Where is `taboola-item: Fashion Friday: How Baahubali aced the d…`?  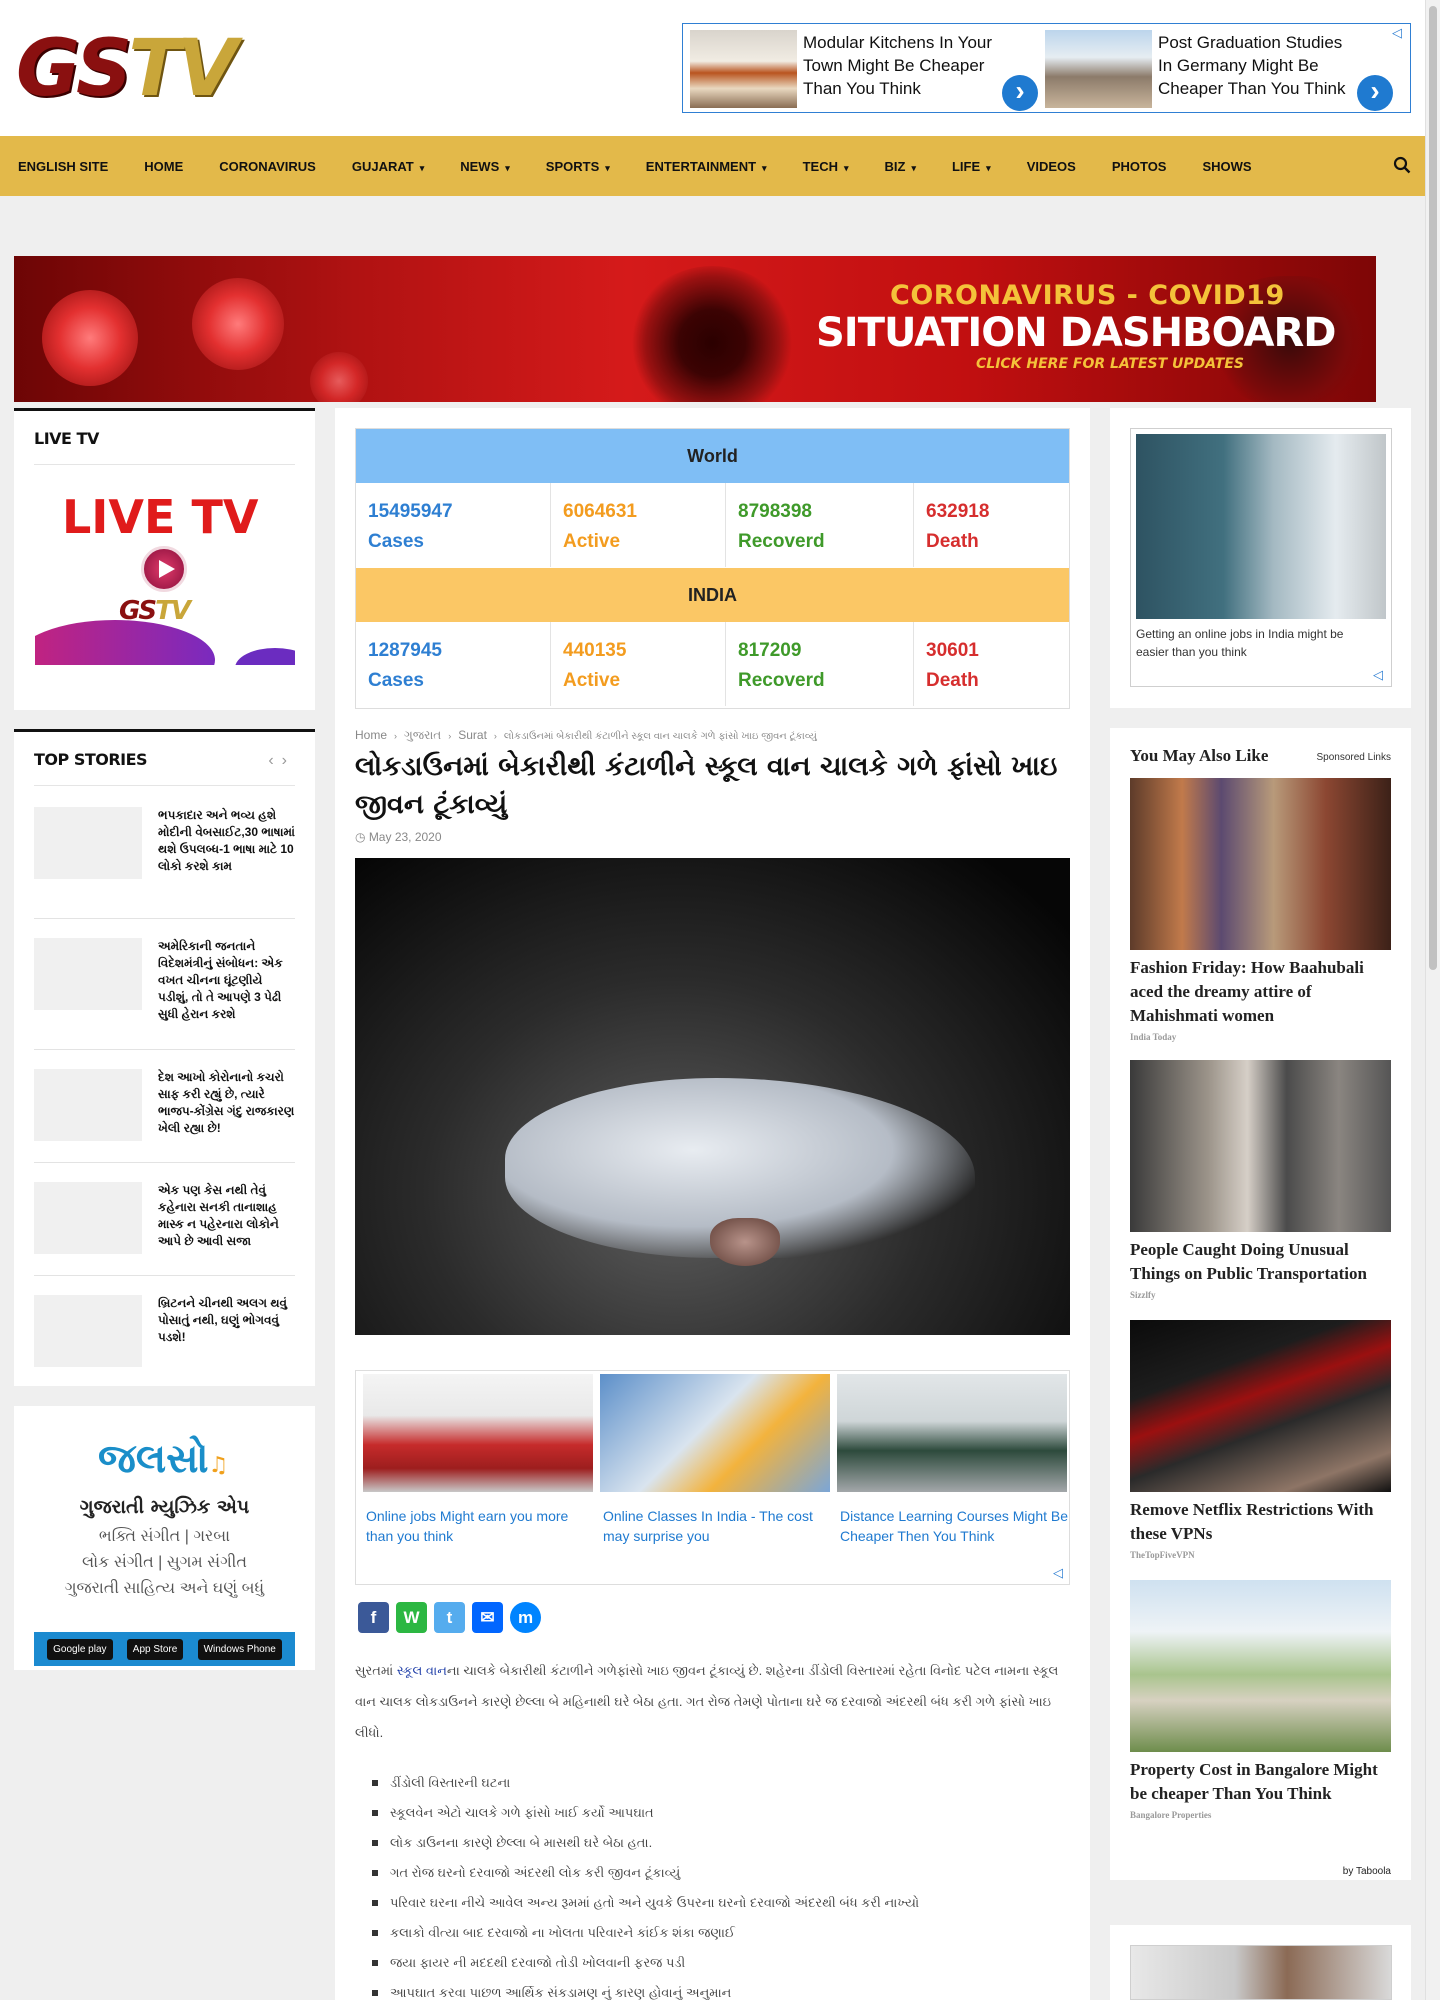
taboola-item: Fashion Friday: How Baahubali aced the d… is located at coordinates (1260, 910).